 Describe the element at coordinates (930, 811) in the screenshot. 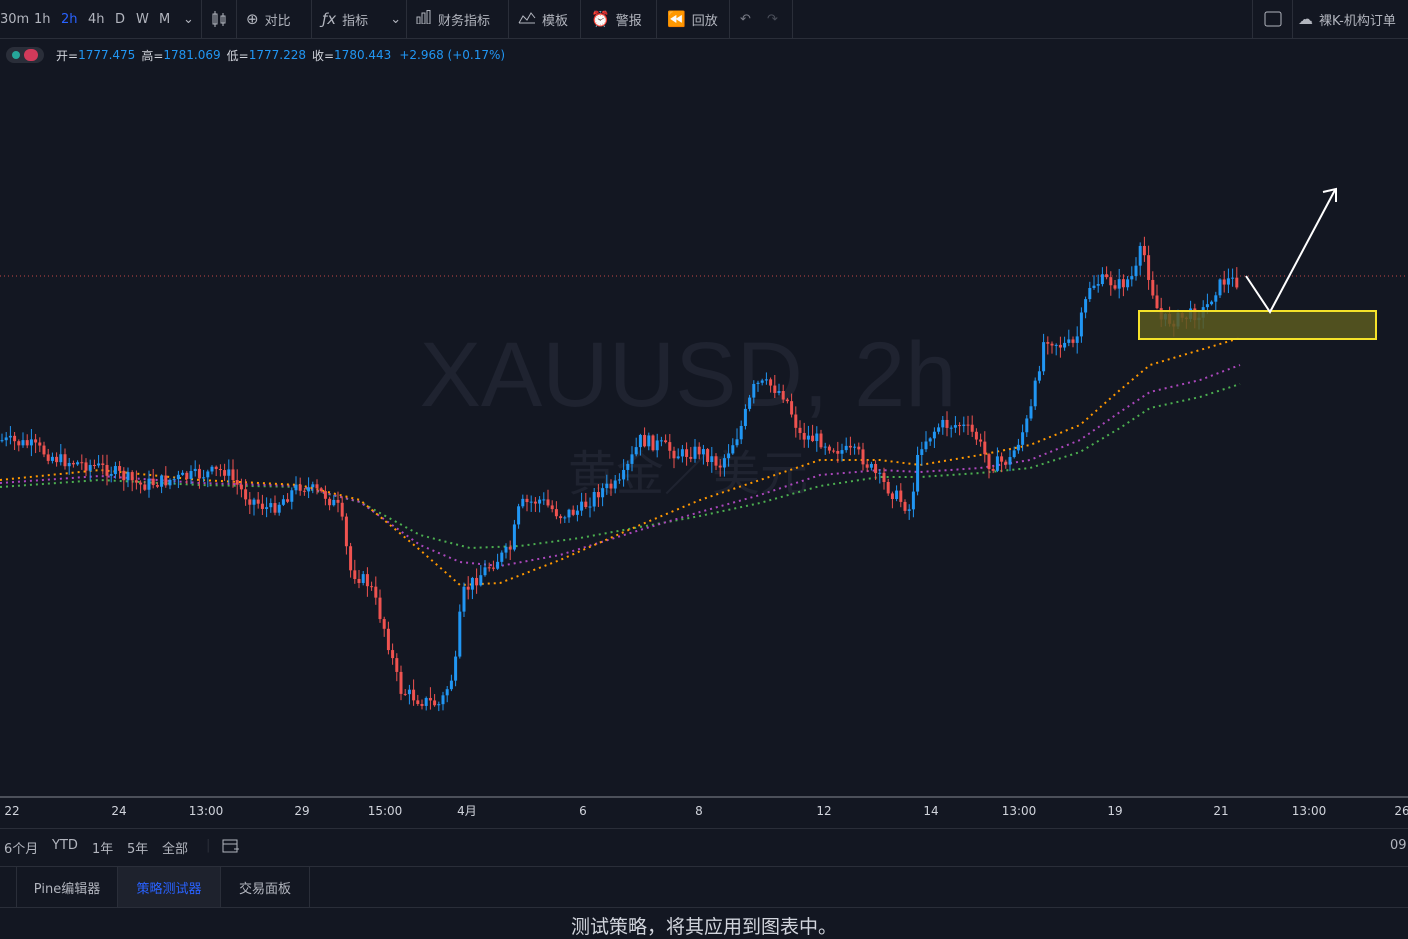

I see `time-axis-label: 14` at that location.